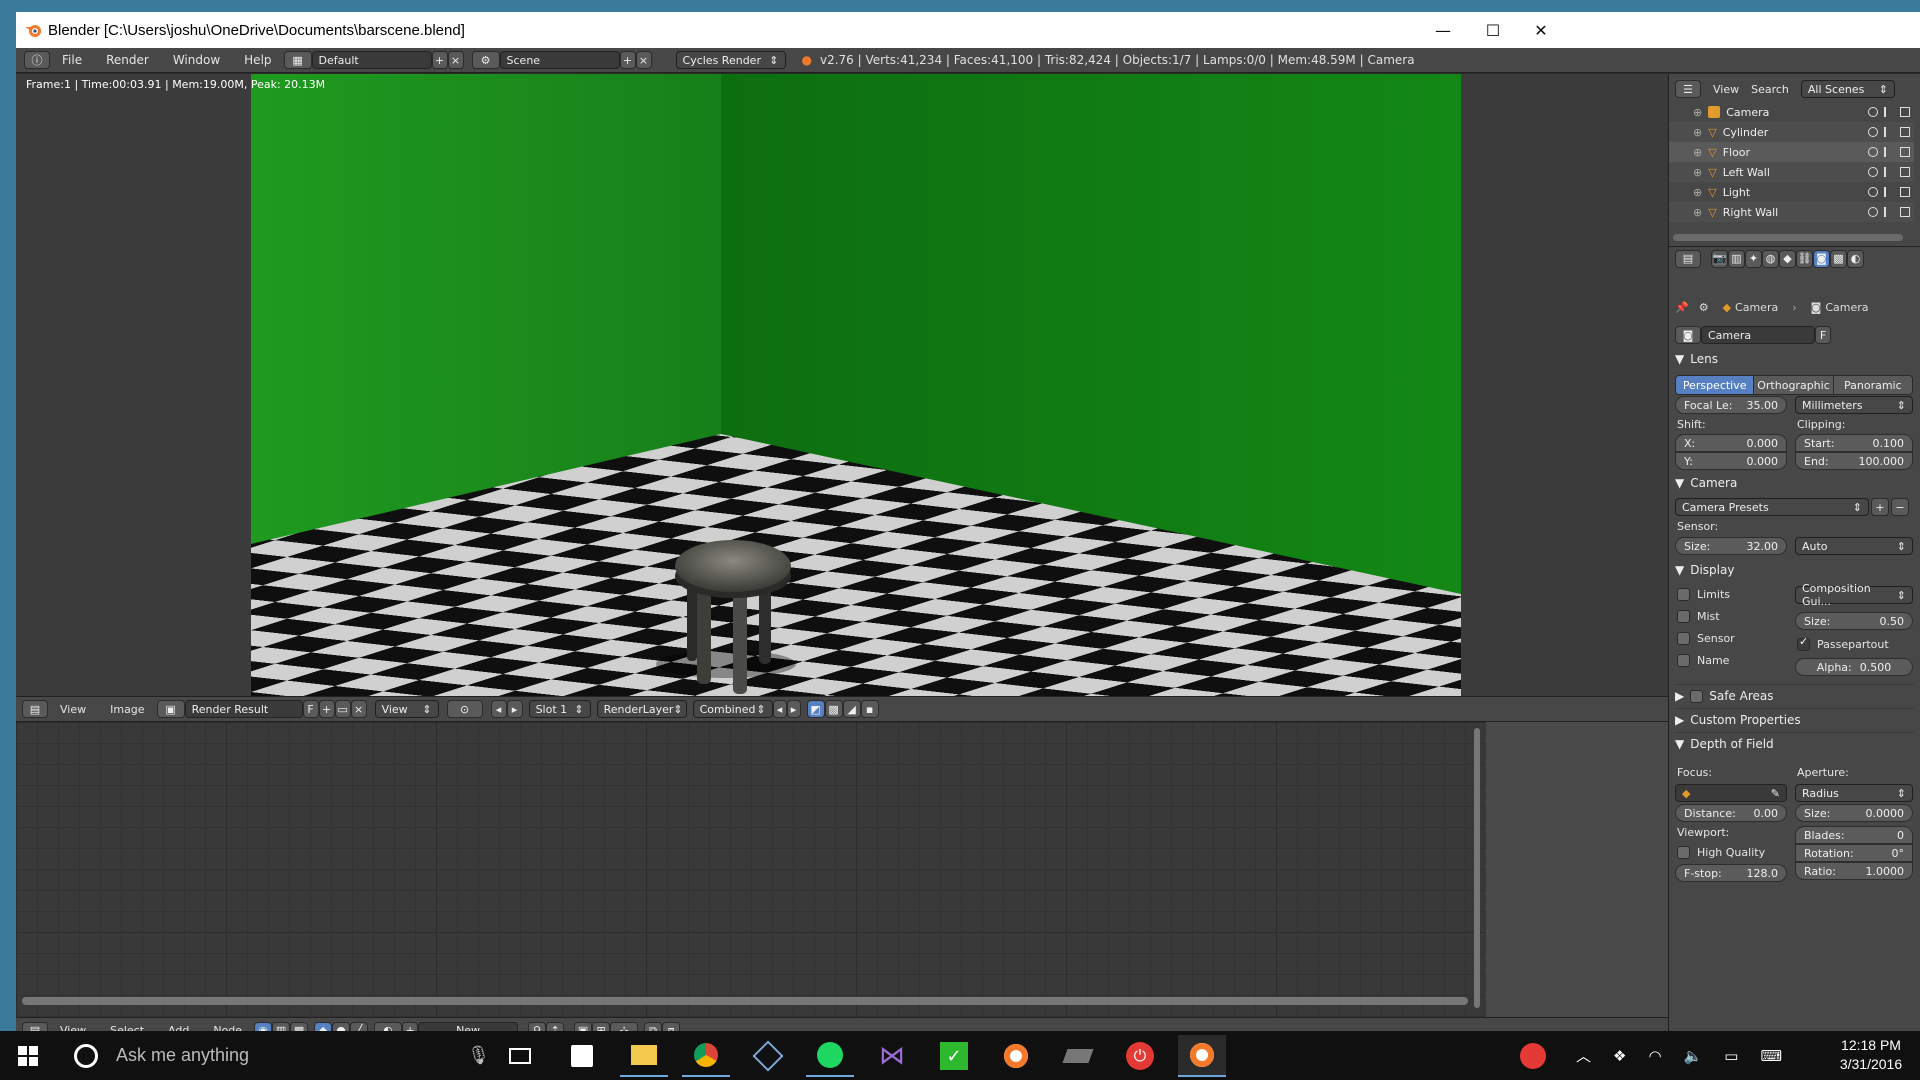 Image resolution: width=1920 pixels, height=1080 pixels. Describe the element at coordinates (1619, 1056) in the screenshot. I see `dropbox-icon: ❖` at that location.